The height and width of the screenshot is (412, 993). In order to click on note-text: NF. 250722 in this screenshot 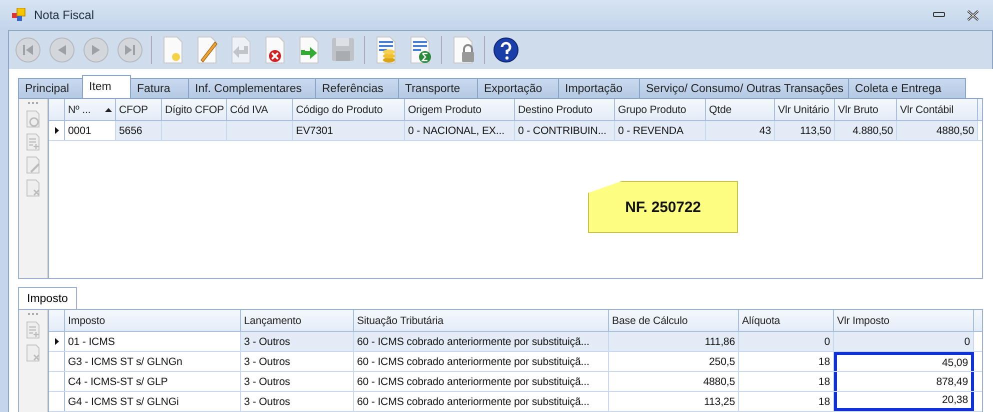, I will do `click(663, 207)`.